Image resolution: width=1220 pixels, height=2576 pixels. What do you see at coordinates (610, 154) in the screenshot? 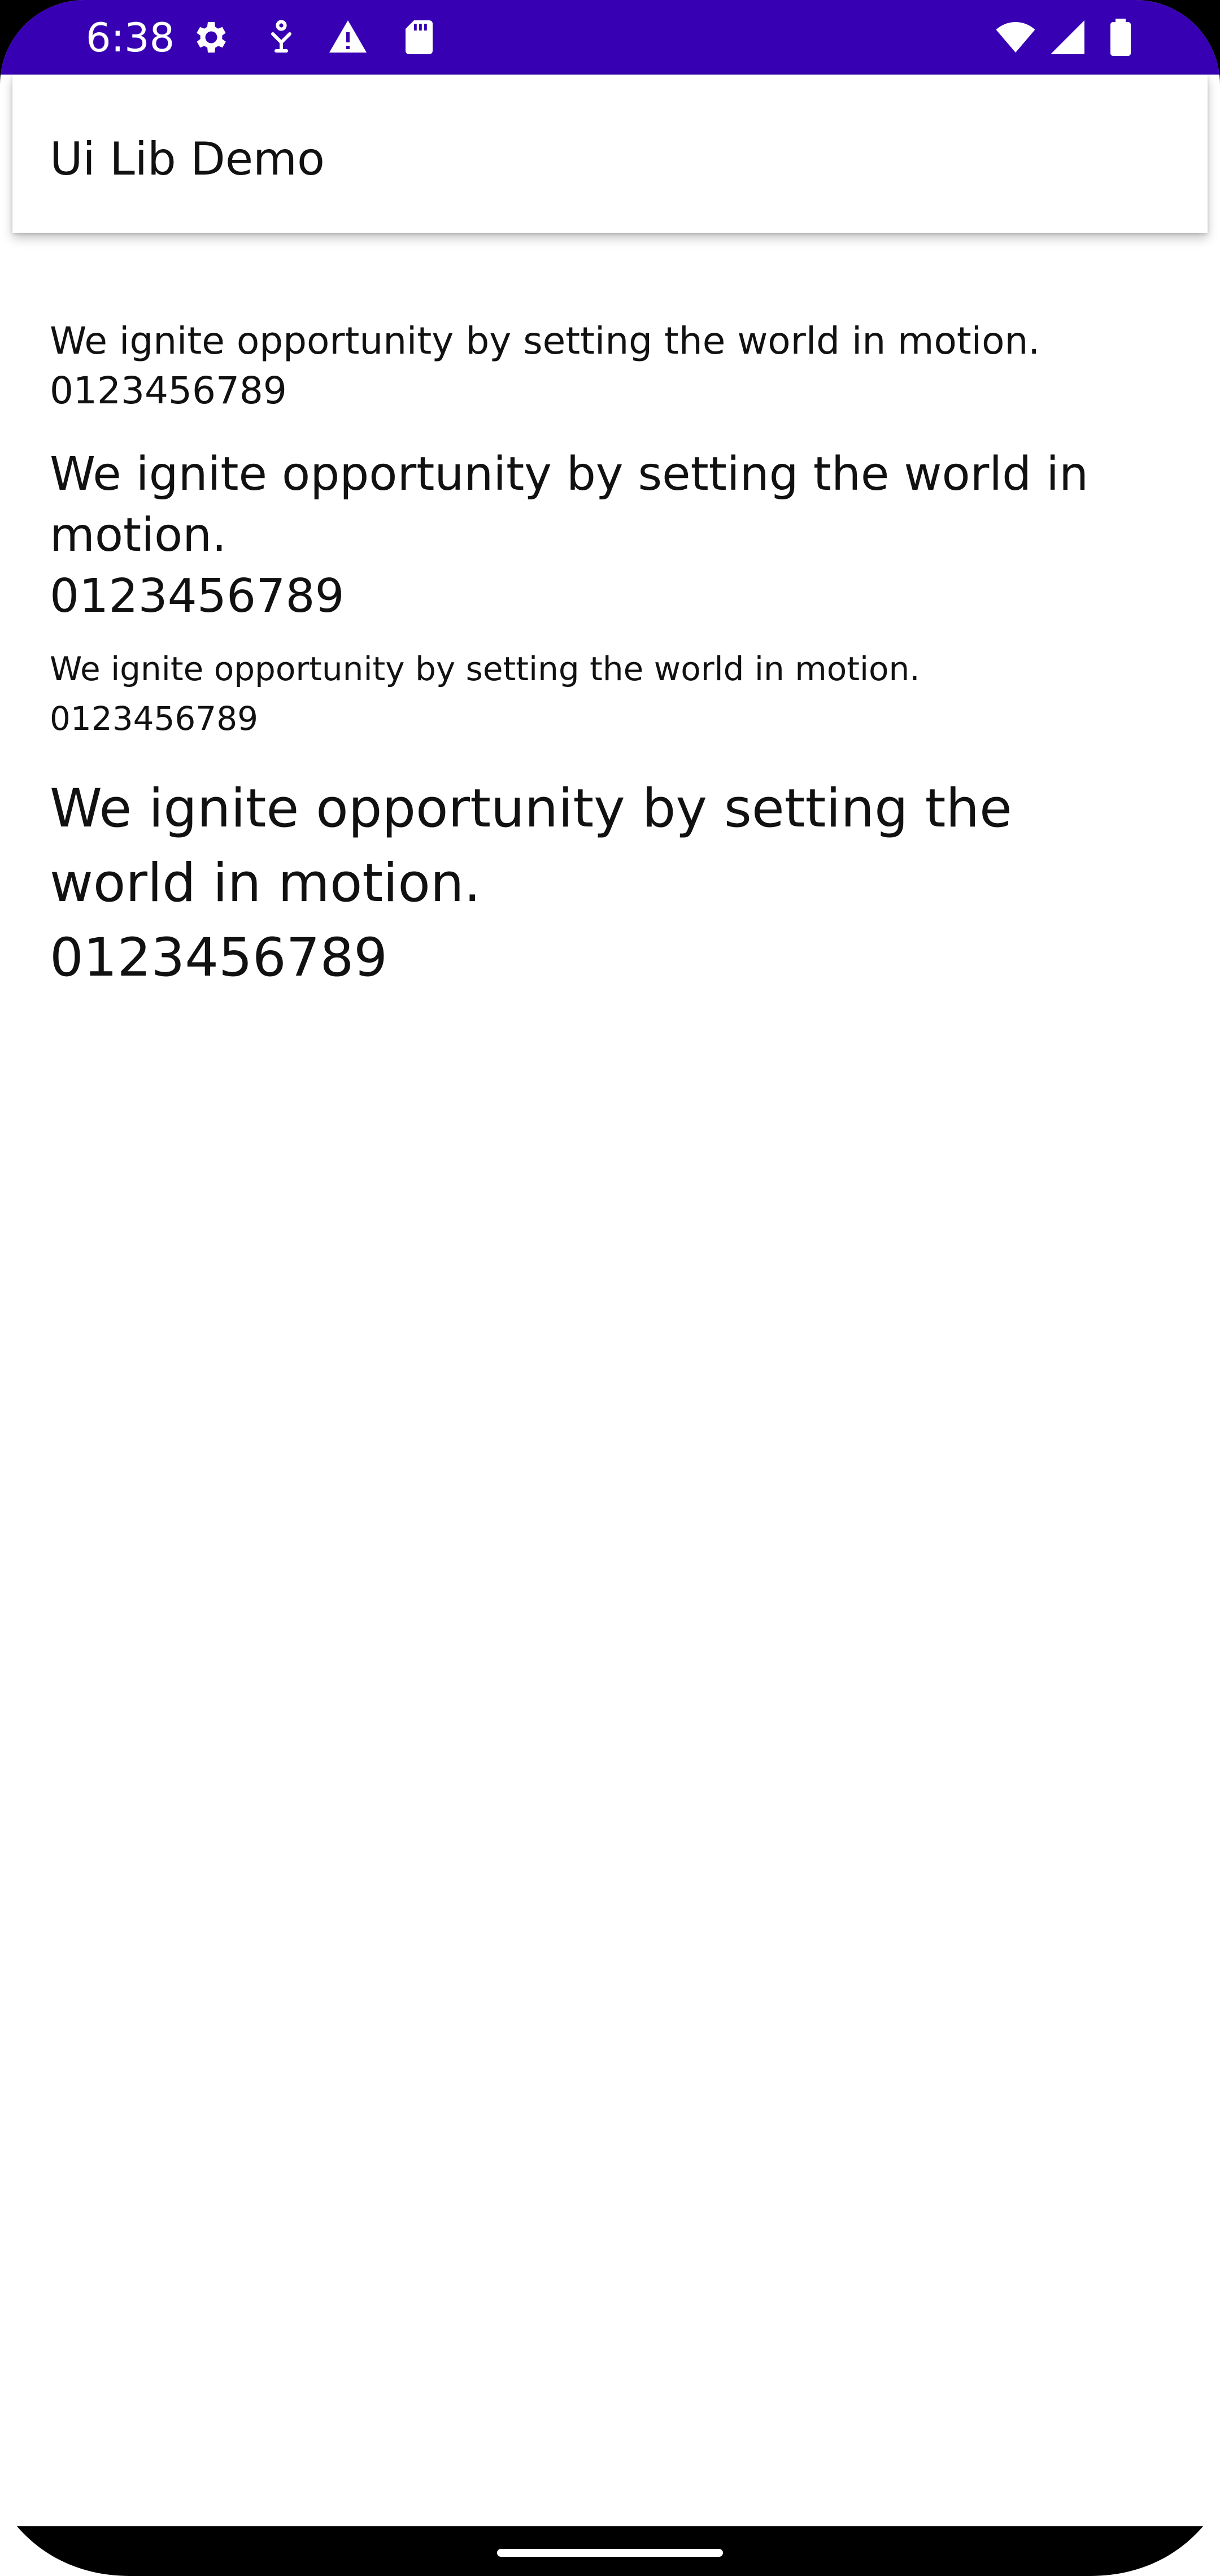
I see `app-bar: Ui Lib Demo` at bounding box center [610, 154].